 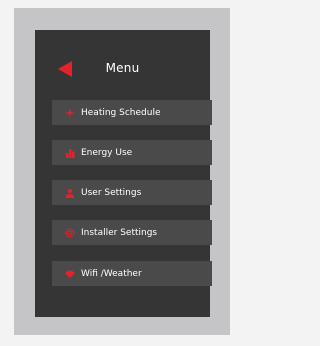 What do you see at coordinates (70, 153) in the screenshot?
I see `energy-use-icon` at bounding box center [70, 153].